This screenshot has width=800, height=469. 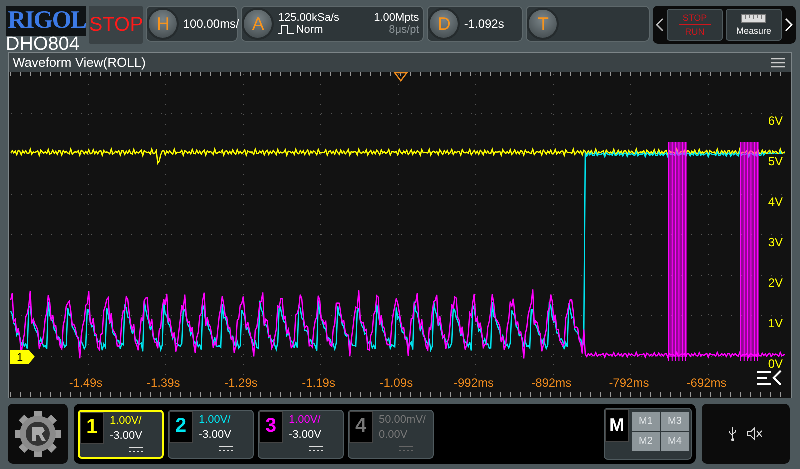 I want to click on channel-card: 2 1.00V/ -3.00V, so click(x=211, y=434).